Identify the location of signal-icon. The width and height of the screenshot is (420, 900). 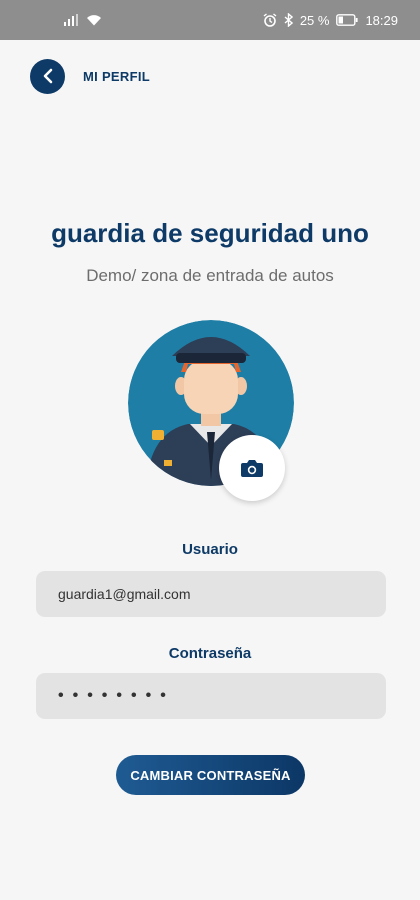
(71, 20).